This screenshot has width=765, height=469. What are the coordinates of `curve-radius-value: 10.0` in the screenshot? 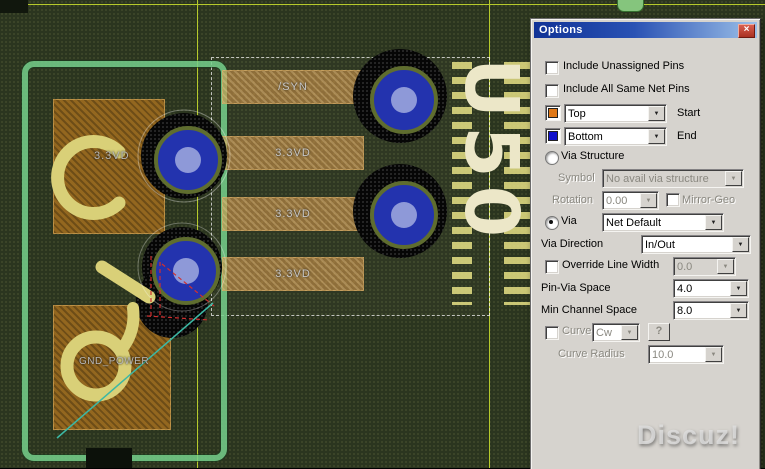 It's located at (663, 355).